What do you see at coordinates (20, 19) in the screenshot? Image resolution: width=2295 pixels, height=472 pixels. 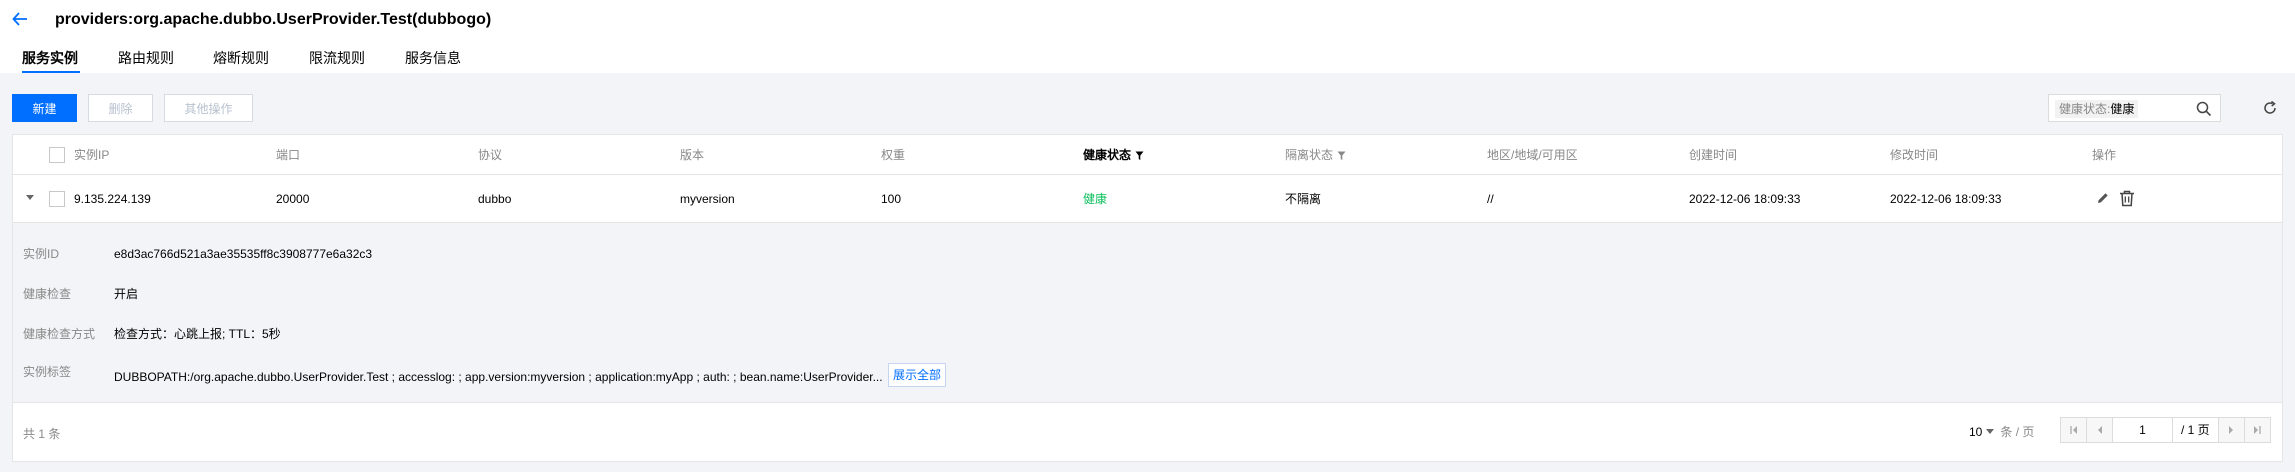 I see `arrow-left-icon` at bounding box center [20, 19].